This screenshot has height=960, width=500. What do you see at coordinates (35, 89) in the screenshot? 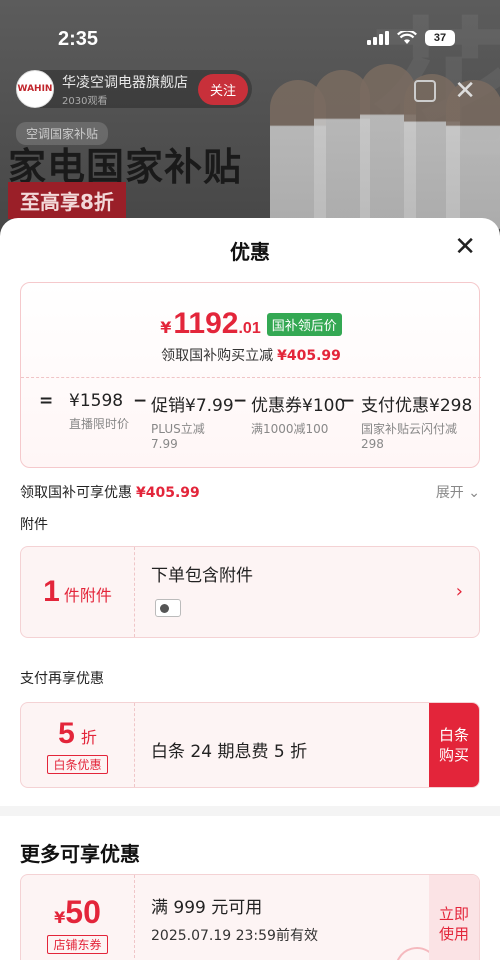
I see `store-logo: WAHIN` at bounding box center [35, 89].